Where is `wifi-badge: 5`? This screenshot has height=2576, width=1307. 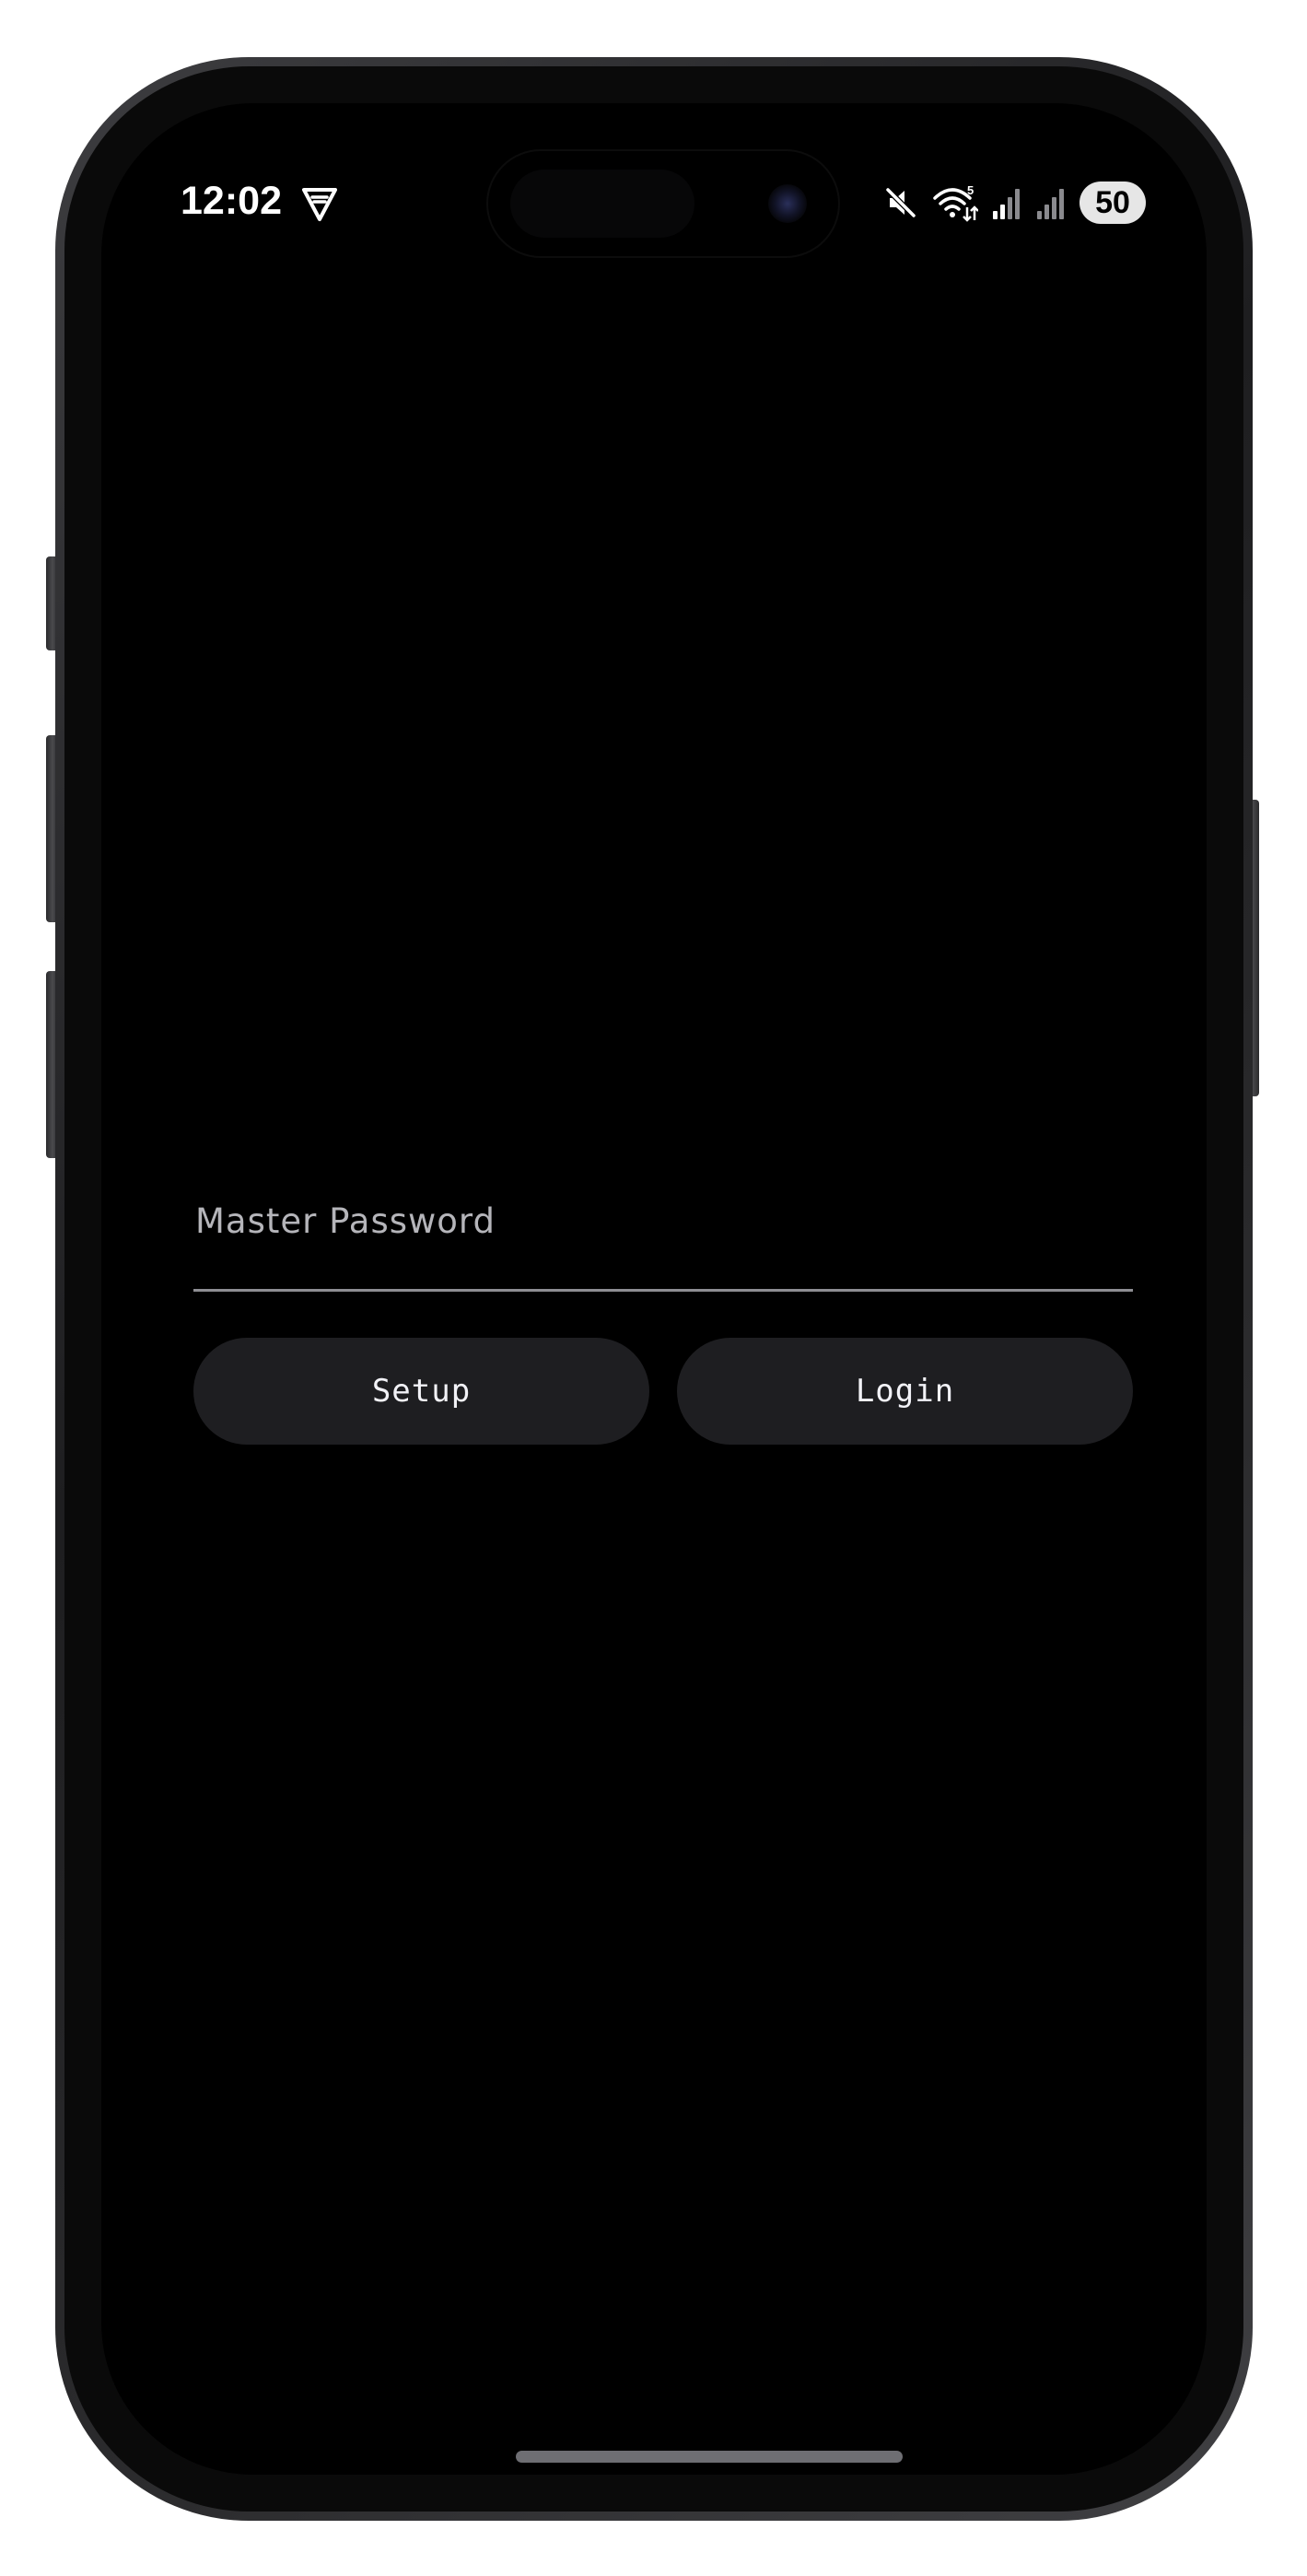
wifi-badge: 5 is located at coordinates (971, 190).